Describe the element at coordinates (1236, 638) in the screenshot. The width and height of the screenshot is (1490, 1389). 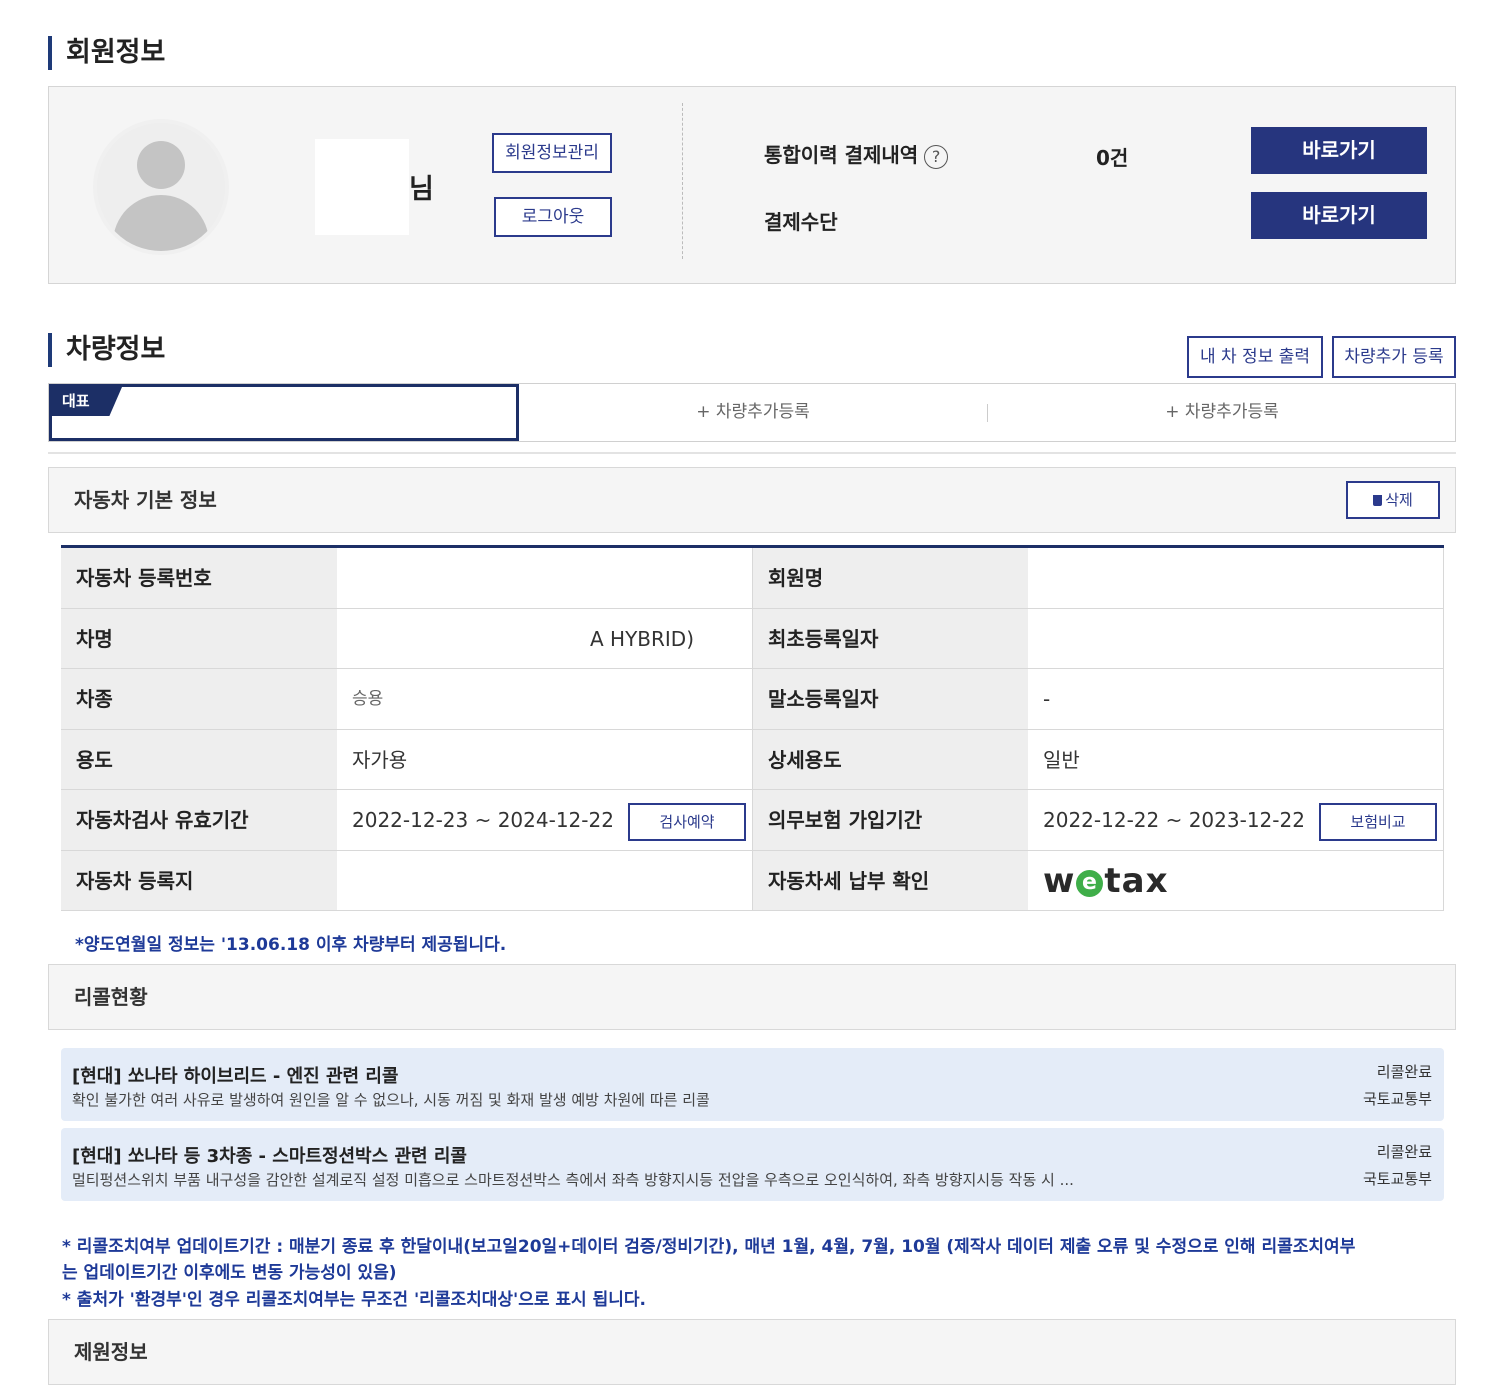
I see `value-first-reg-date` at that location.